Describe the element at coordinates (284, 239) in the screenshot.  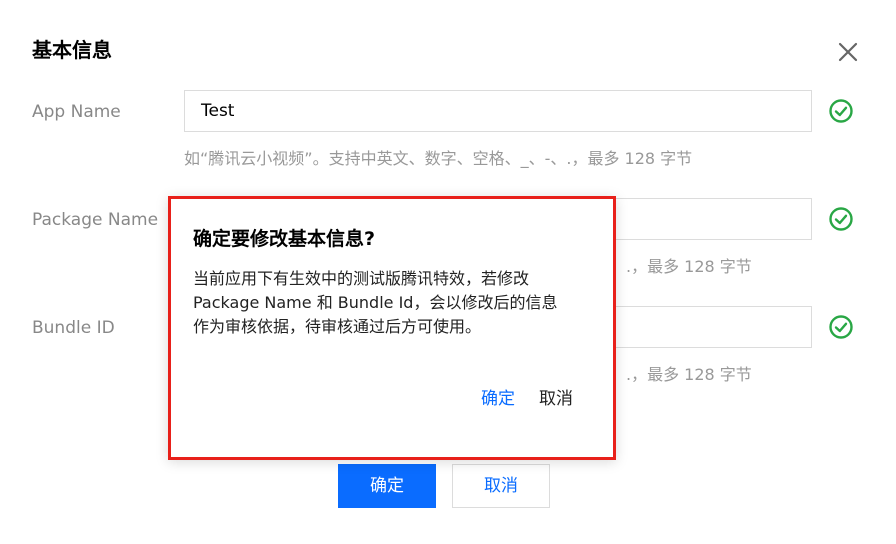
I see `confirm-popover-title: 确定要修改基本信息?` at that location.